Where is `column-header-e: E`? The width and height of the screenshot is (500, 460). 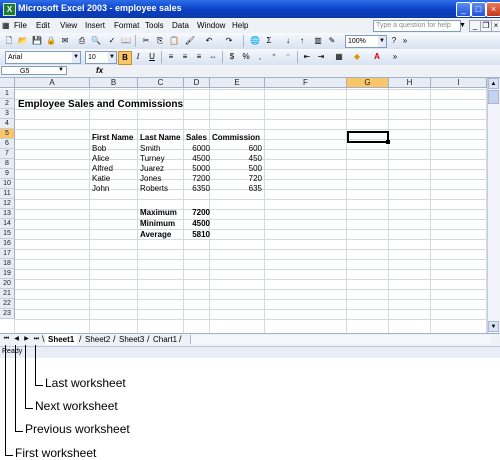
column-header-e: E is located at coordinates (237, 83).